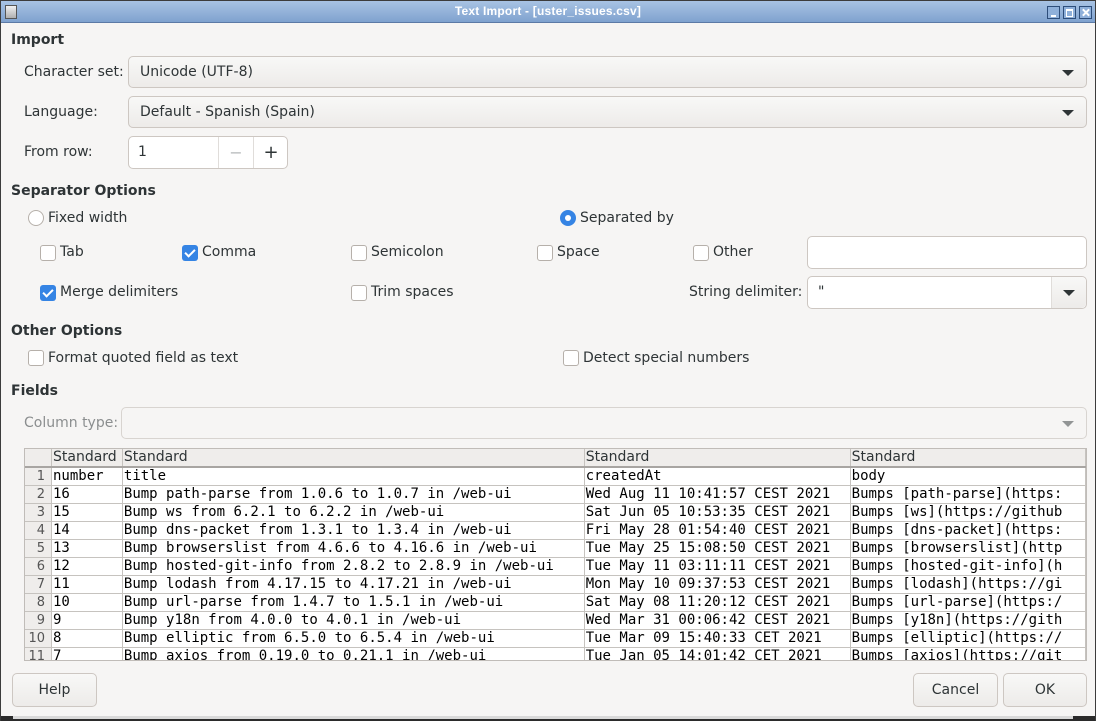 The width and height of the screenshot is (1096, 721). What do you see at coordinates (87, 218) in the screenshot?
I see `fixed-width-label: Fixed width` at bounding box center [87, 218].